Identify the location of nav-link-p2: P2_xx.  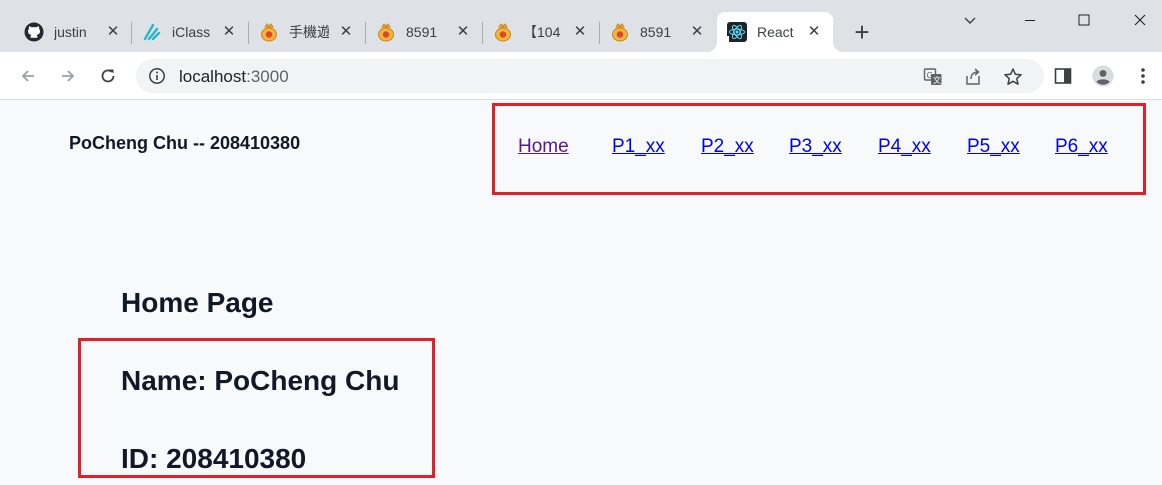
(727, 147).